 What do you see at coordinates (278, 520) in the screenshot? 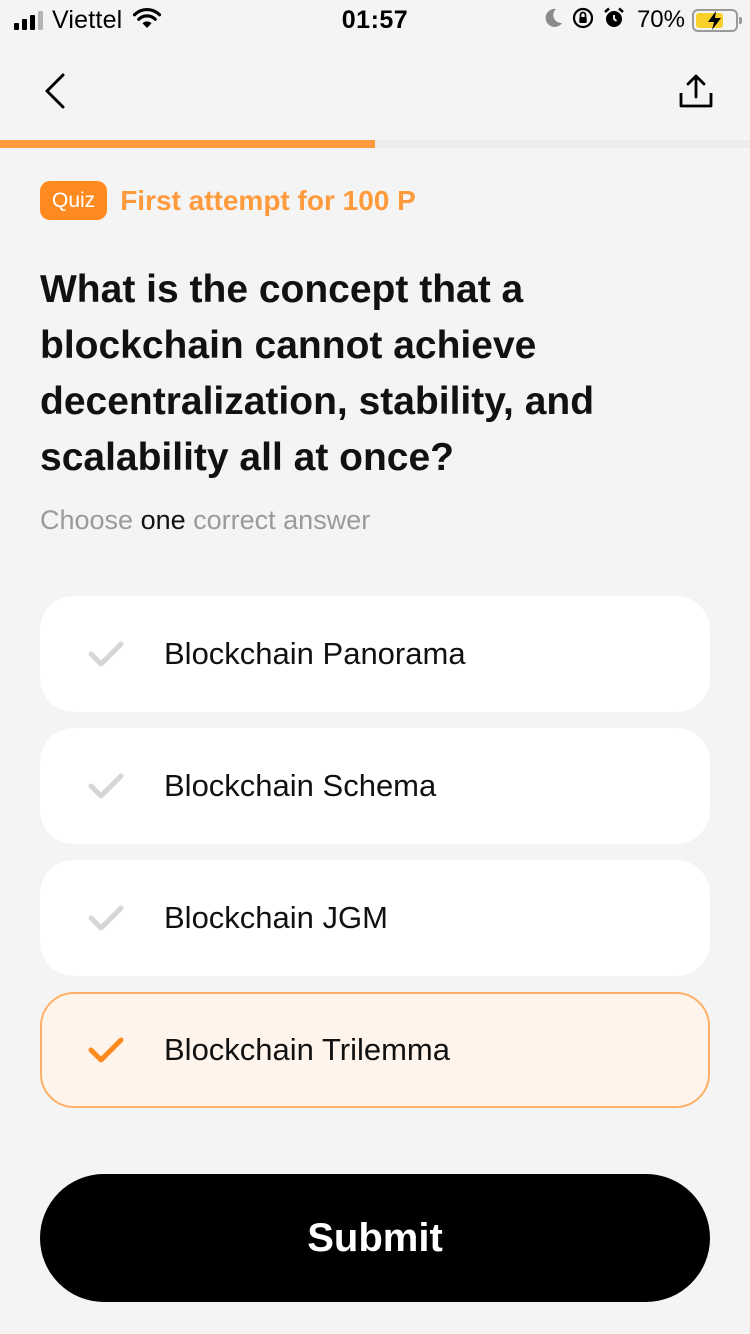
I see `instruction-suffix: correct answer` at bounding box center [278, 520].